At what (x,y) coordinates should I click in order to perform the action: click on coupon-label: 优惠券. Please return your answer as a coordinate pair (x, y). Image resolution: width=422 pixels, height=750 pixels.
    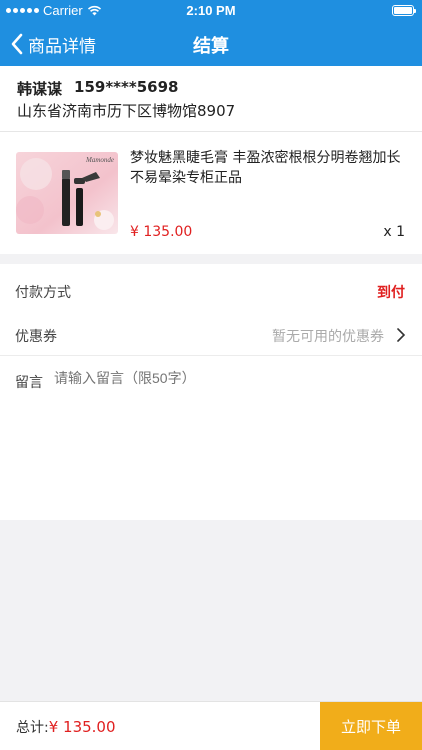
    Looking at the image, I should click on (36, 337).